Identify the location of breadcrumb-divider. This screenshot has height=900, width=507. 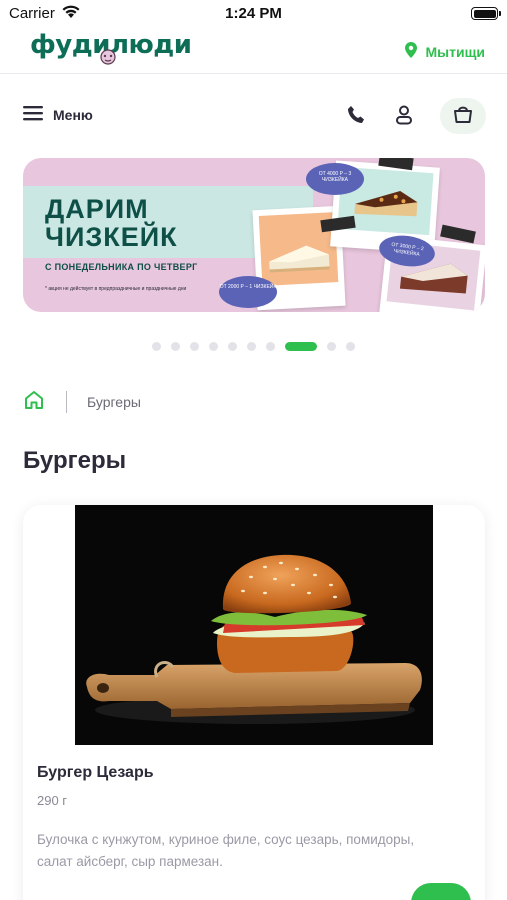
(66, 402).